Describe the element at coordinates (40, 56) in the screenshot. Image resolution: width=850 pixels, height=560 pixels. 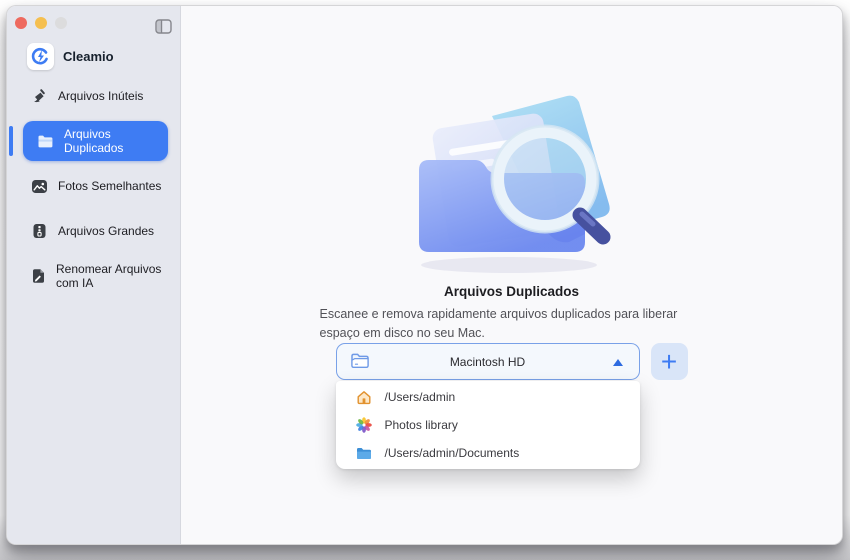
I see `cleamio-logo-icon` at that location.